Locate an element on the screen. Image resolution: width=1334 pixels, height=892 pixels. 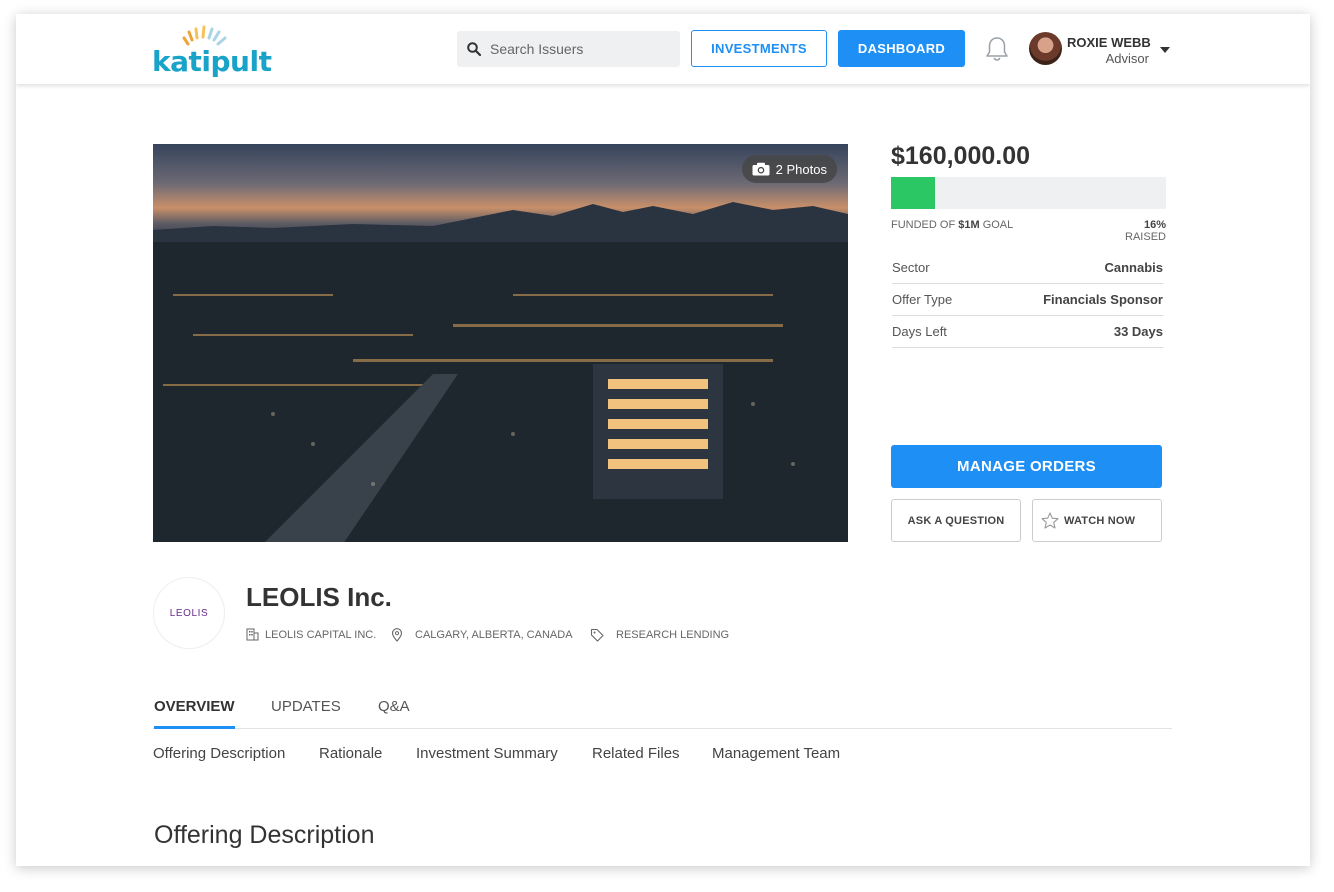
katipult-logo: katipult is located at coordinates (212, 50).